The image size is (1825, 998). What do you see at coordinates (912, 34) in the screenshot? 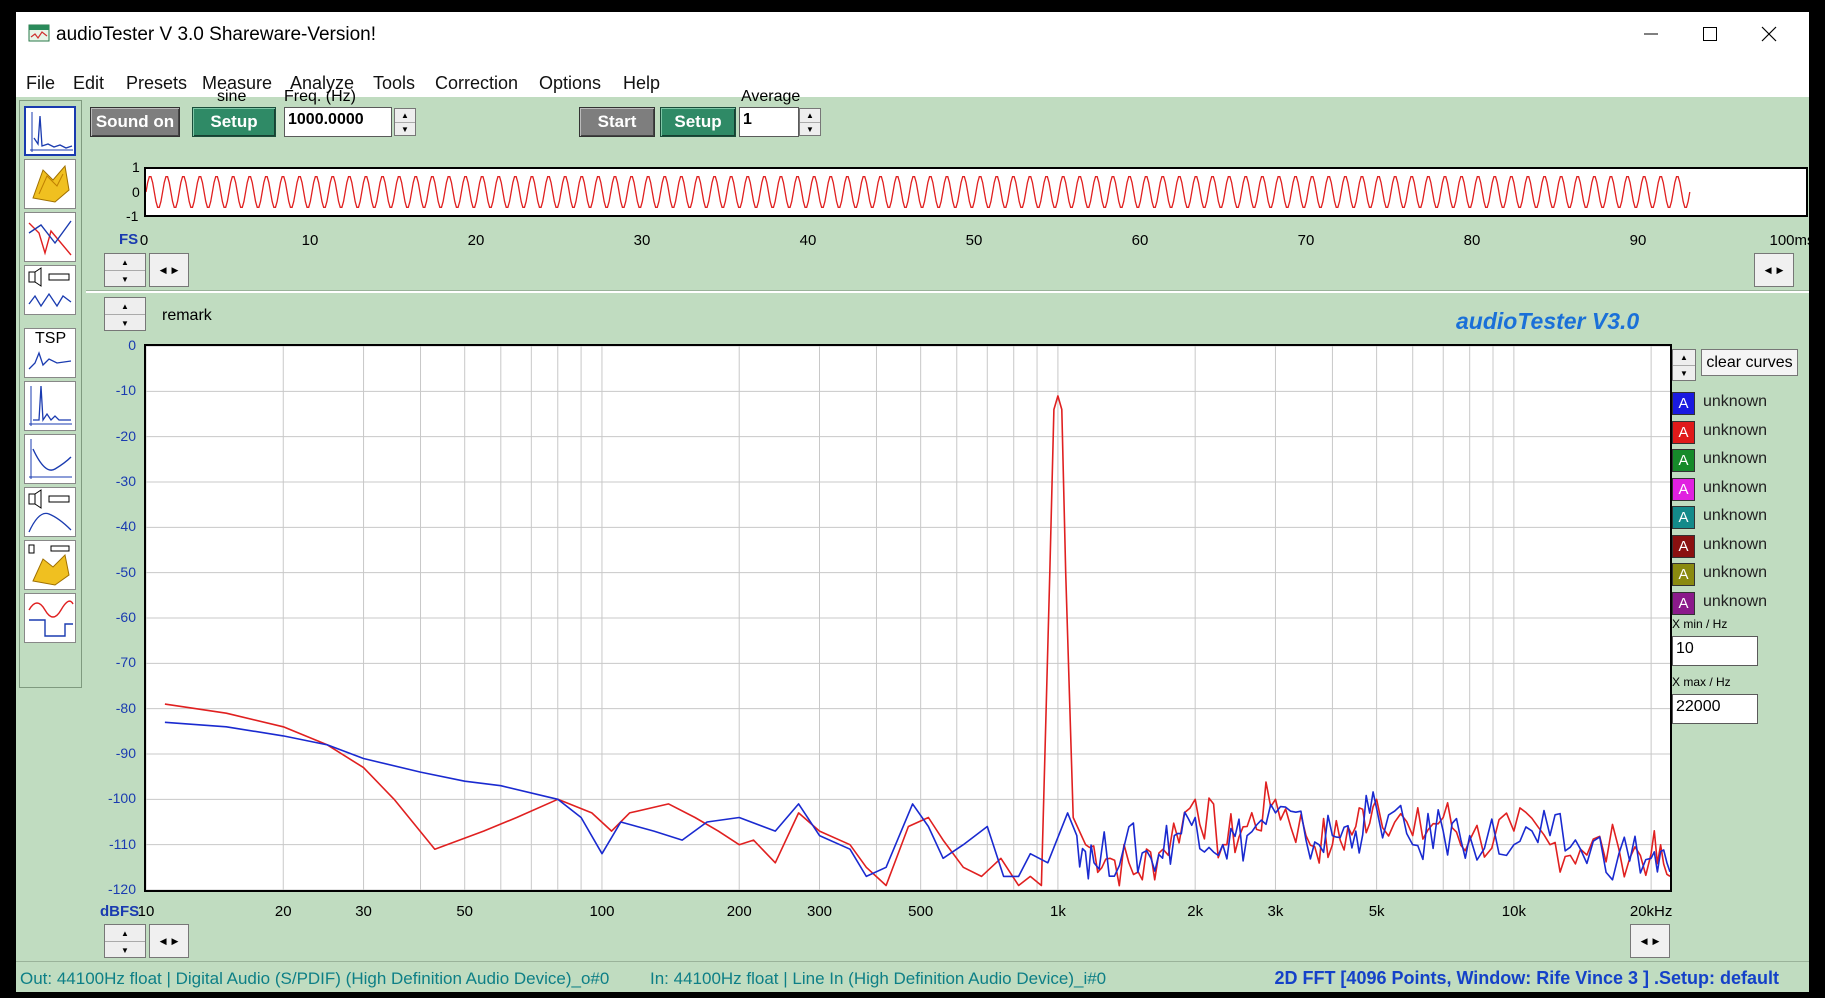
I see `title-bar: audioTester V 3.0 Shareware-Version!` at bounding box center [912, 34].